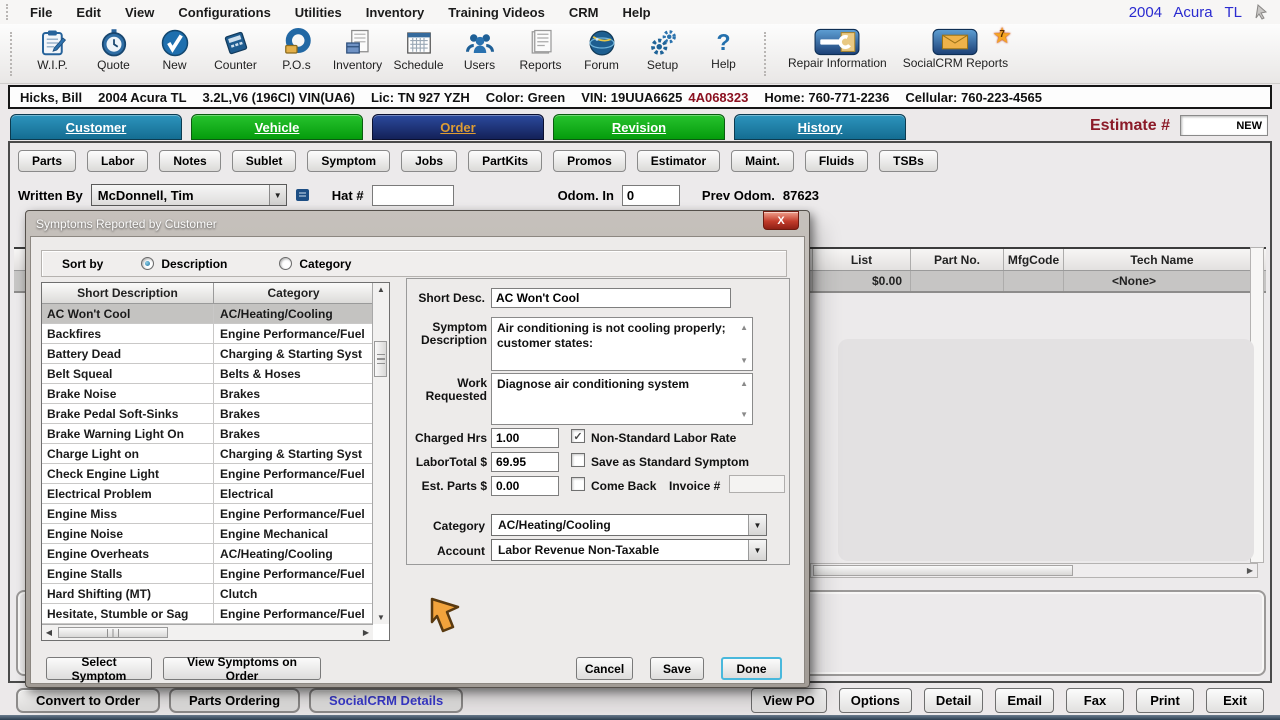 The width and height of the screenshot is (1280, 720). What do you see at coordinates (622, 399) in the screenshot?
I see `work-requested-textarea: Diagnose air conditioning system ▲ ▼` at bounding box center [622, 399].